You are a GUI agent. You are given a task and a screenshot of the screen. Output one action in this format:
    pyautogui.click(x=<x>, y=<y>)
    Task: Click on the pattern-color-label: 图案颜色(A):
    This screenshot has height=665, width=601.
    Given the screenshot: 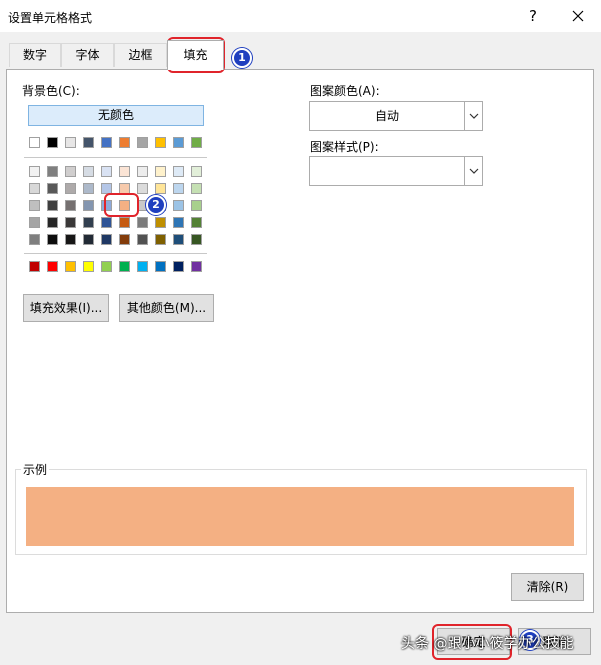 What is the action you would take?
    pyautogui.click(x=345, y=91)
    